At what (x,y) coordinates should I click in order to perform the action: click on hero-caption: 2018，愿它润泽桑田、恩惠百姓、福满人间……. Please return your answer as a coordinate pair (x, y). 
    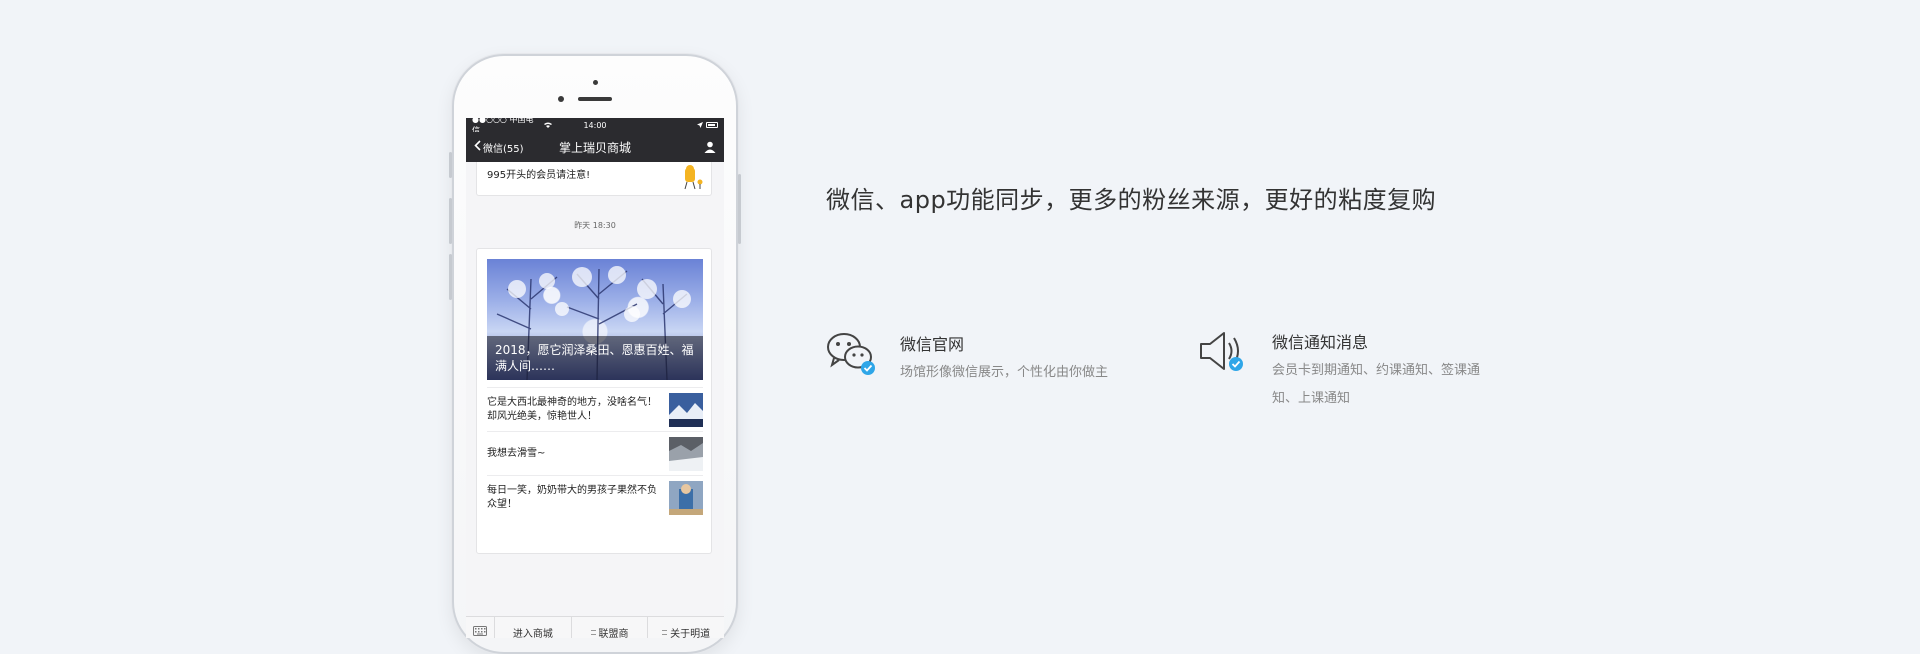
    Looking at the image, I should click on (595, 358).